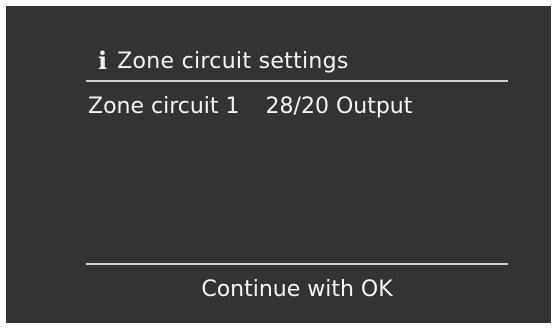 This screenshot has width=559, height=329. What do you see at coordinates (233, 61) in the screenshot?
I see `screen-title: Zone circuit settings` at bounding box center [233, 61].